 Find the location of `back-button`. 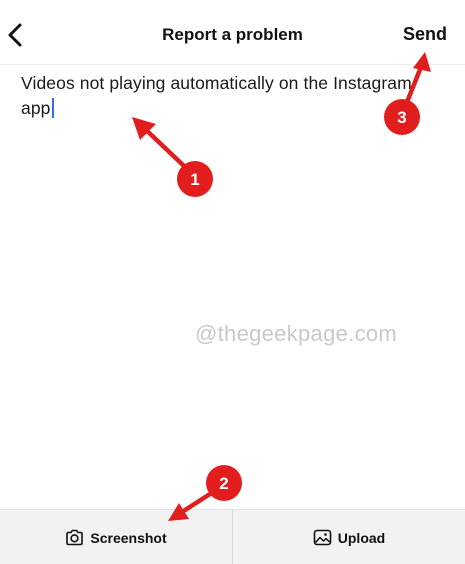

back-button is located at coordinates (18, 35).